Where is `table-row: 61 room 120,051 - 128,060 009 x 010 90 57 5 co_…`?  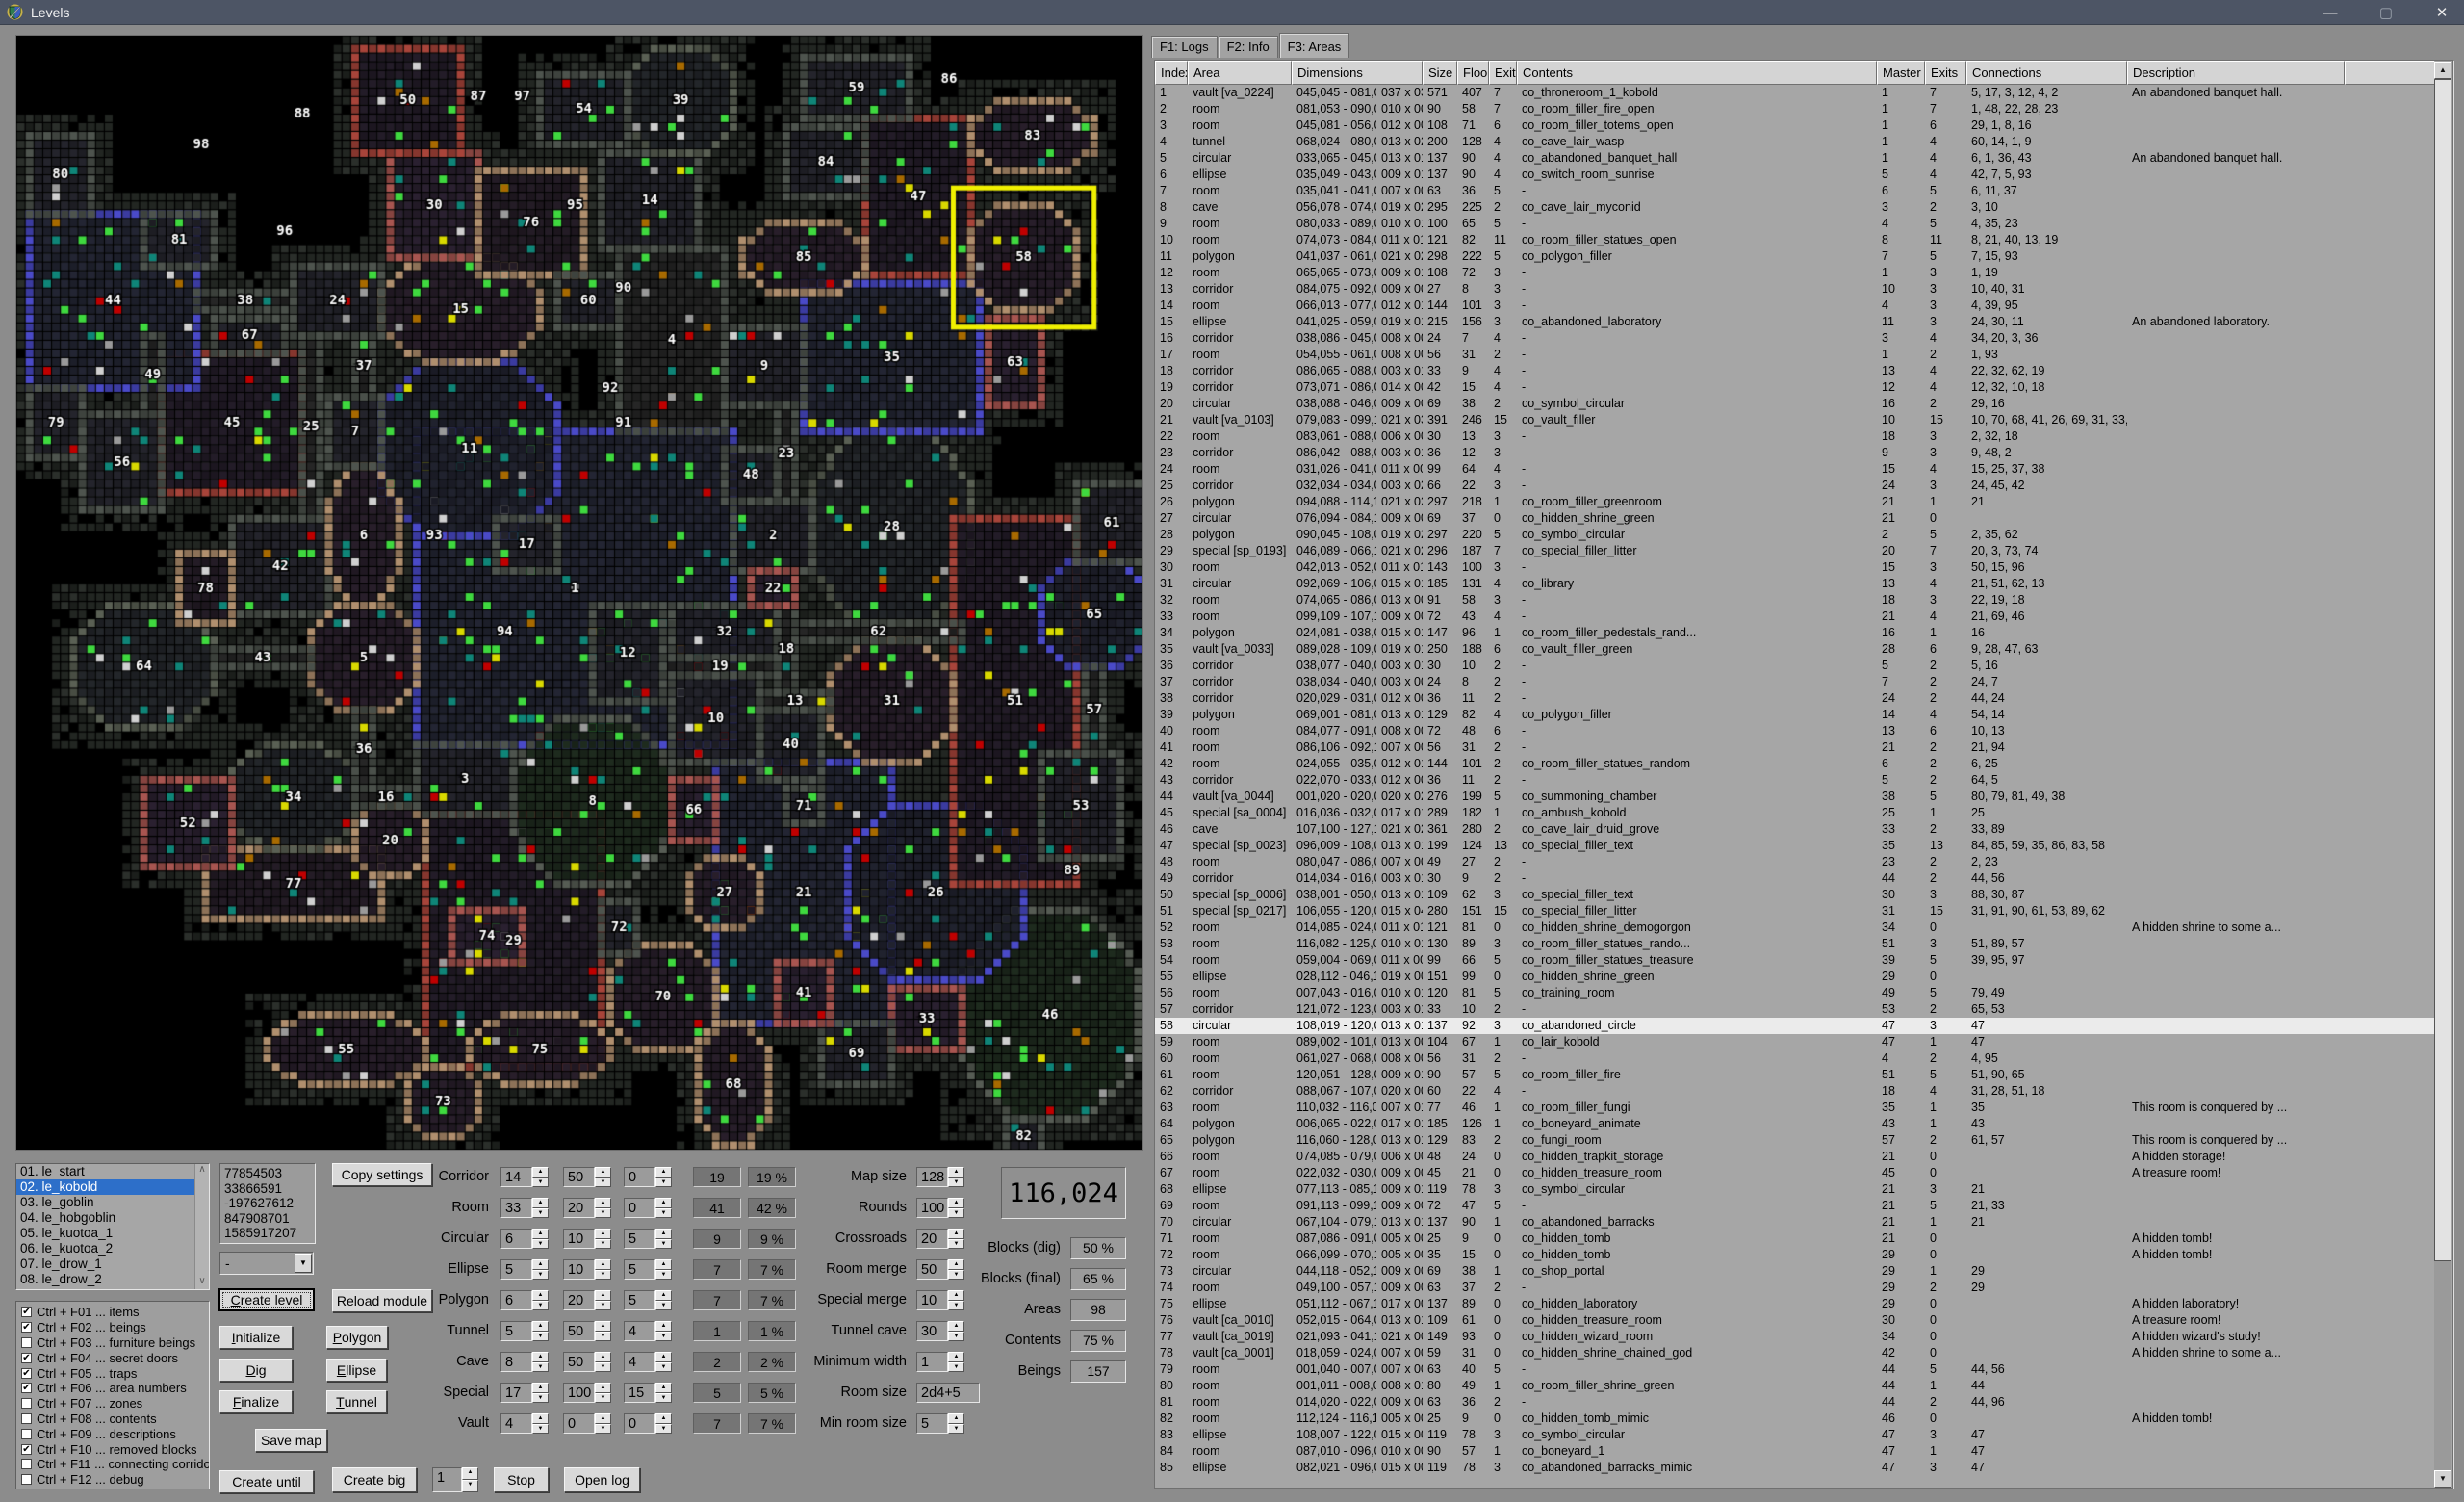
table-row: 61 room 120,051 - 128,060 009 x 010 90 57 5 co_… is located at coordinates (1795, 1075).